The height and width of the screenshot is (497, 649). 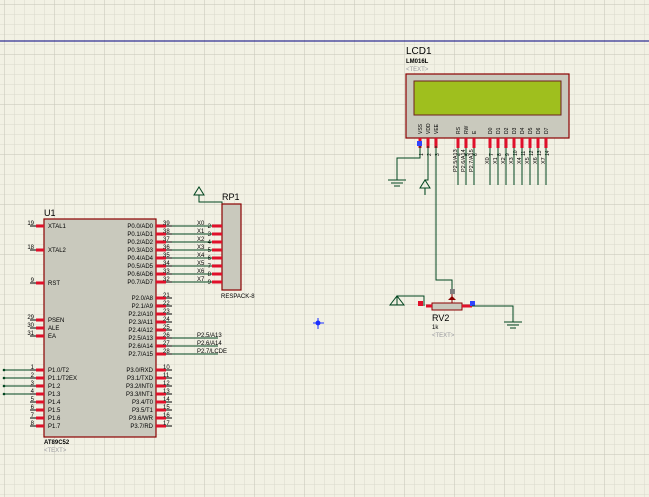 I want to click on u1-pin-number: 29, so click(x=30, y=318).